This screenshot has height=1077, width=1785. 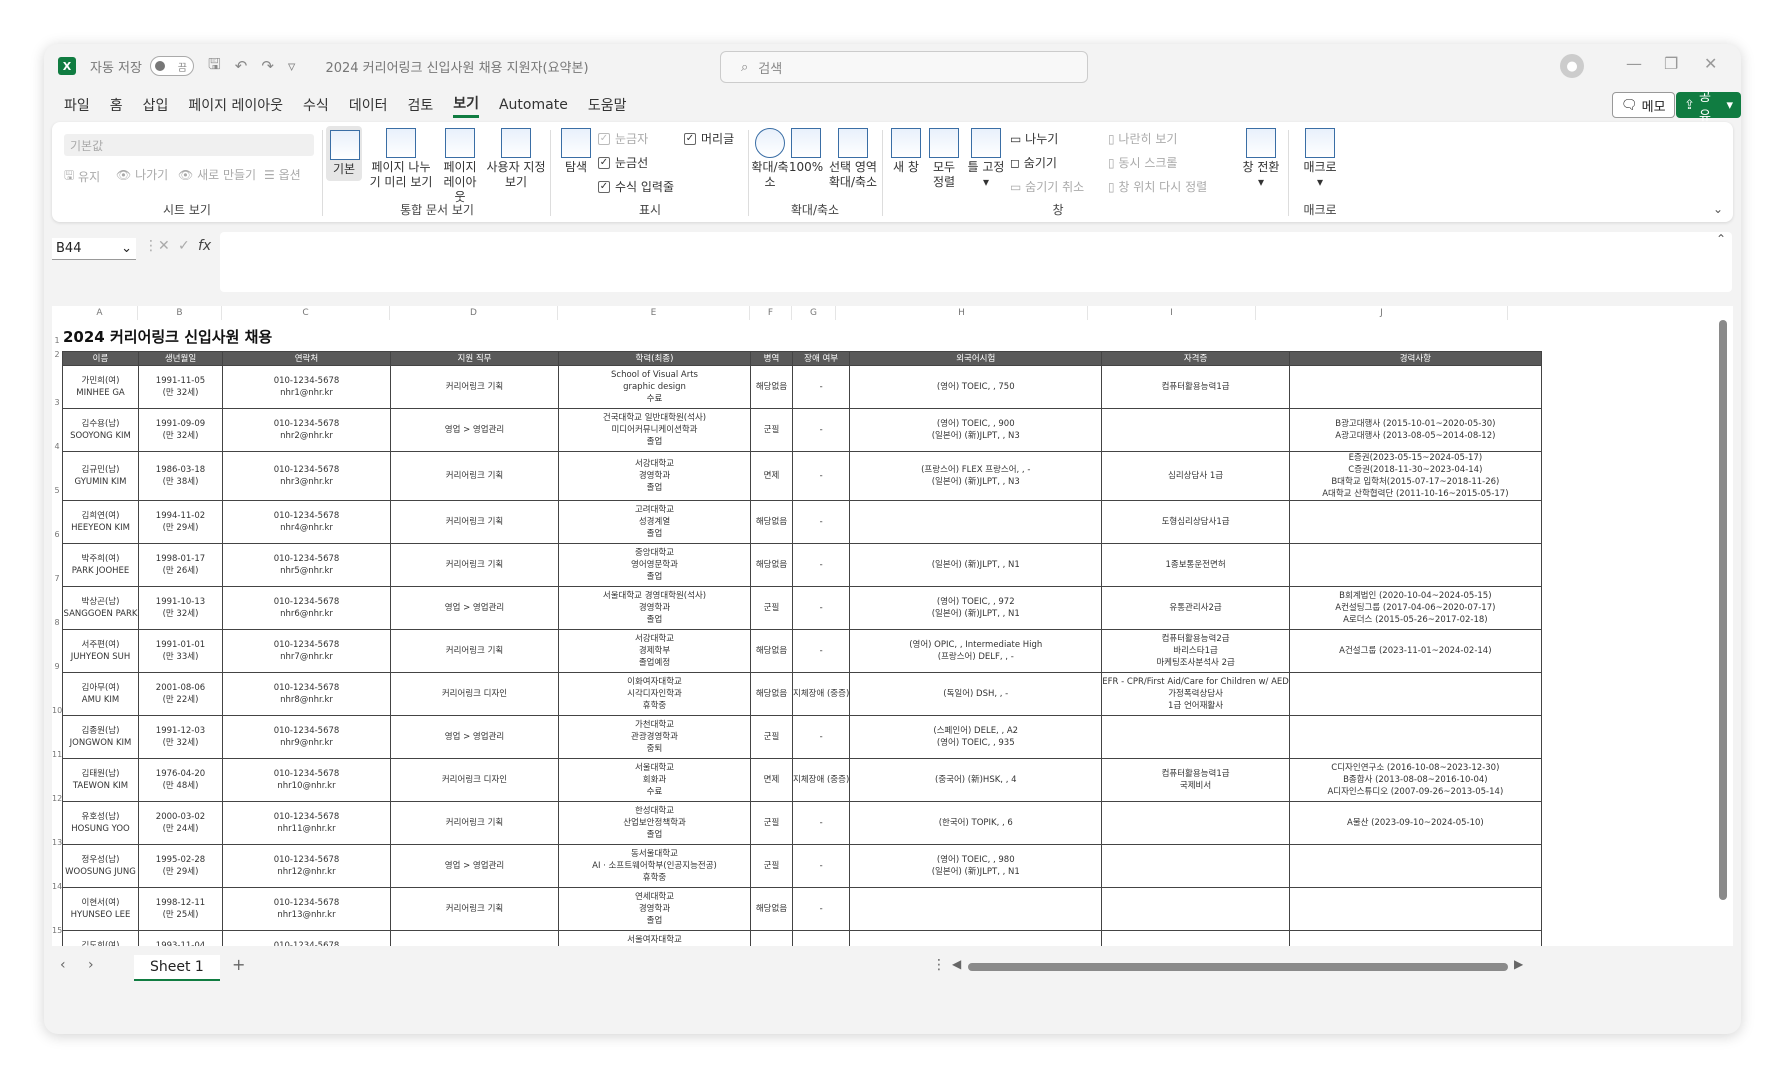 I want to click on tab-help: 도움말, so click(x=607, y=105).